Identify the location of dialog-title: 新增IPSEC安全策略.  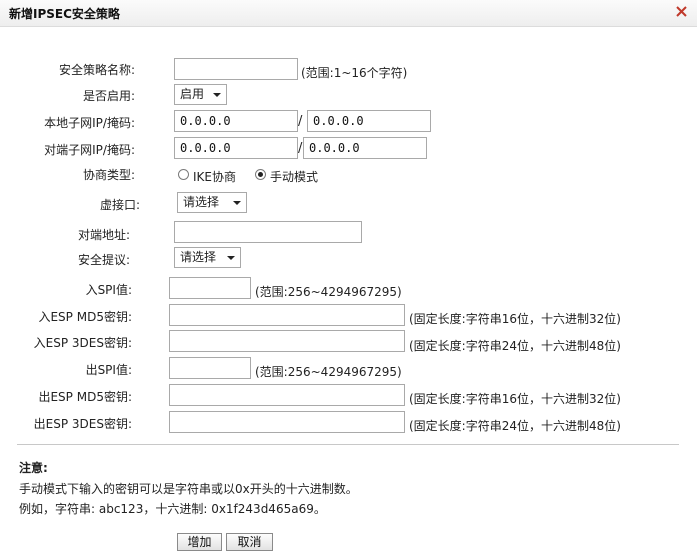
(64, 14).